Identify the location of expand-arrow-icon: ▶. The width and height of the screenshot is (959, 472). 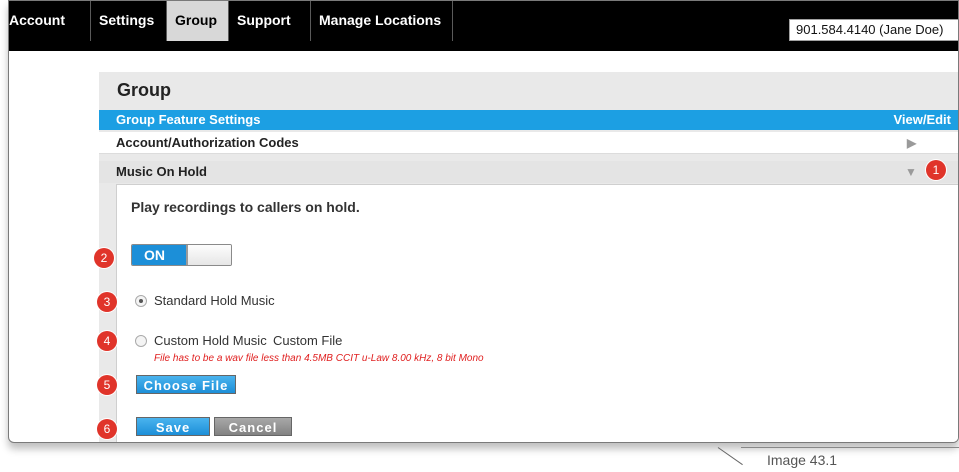
(911, 143).